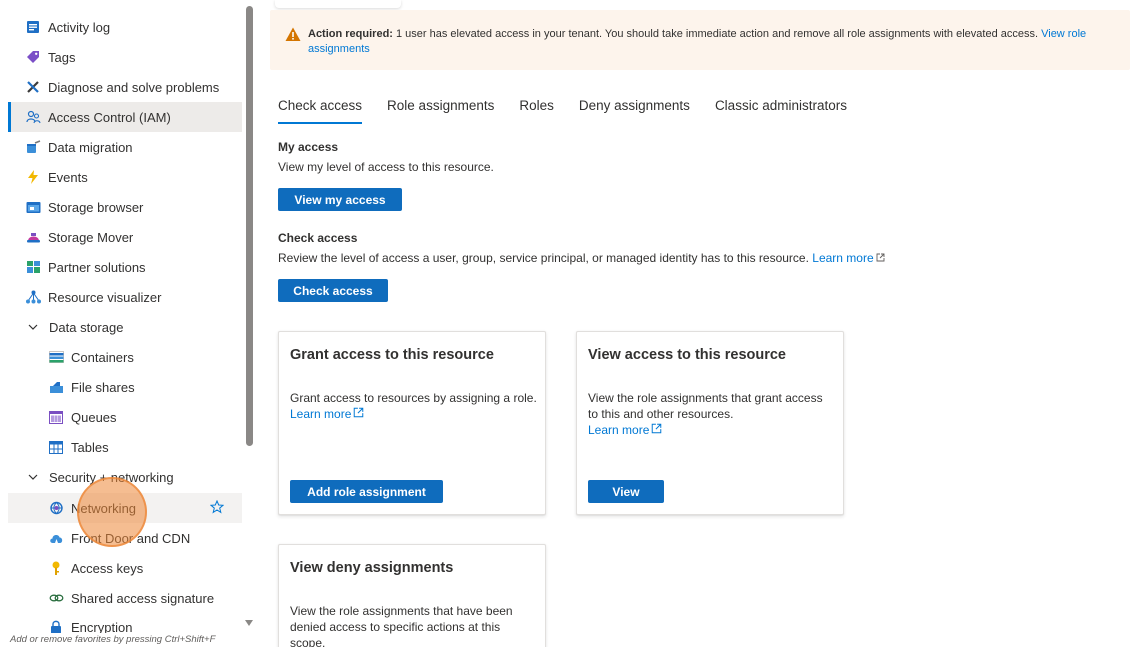 The height and width of the screenshot is (647, 1142). I want to click on sidebar-item-label: Resource visualizer, so click(105, 297).